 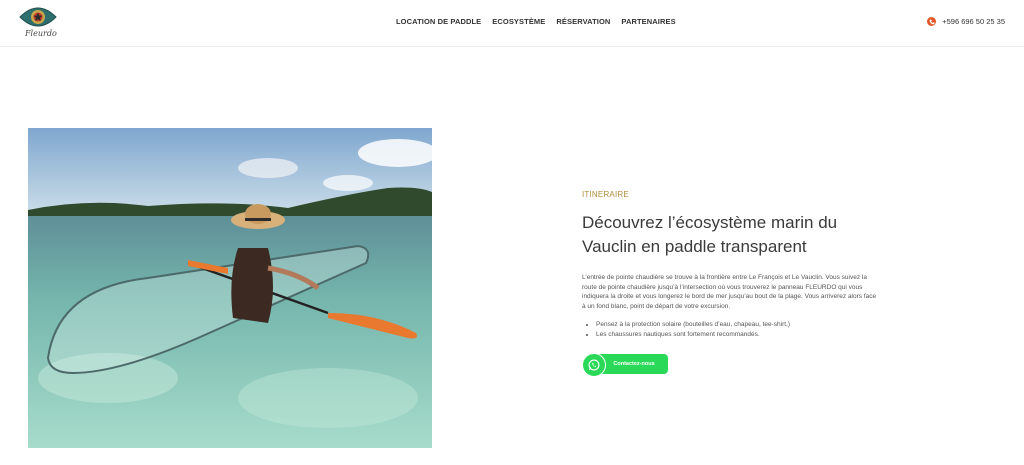 What do you see at coordinates (932, 21) in the screenshot?
I see `phone-icon` at bounding box center [932, 21].